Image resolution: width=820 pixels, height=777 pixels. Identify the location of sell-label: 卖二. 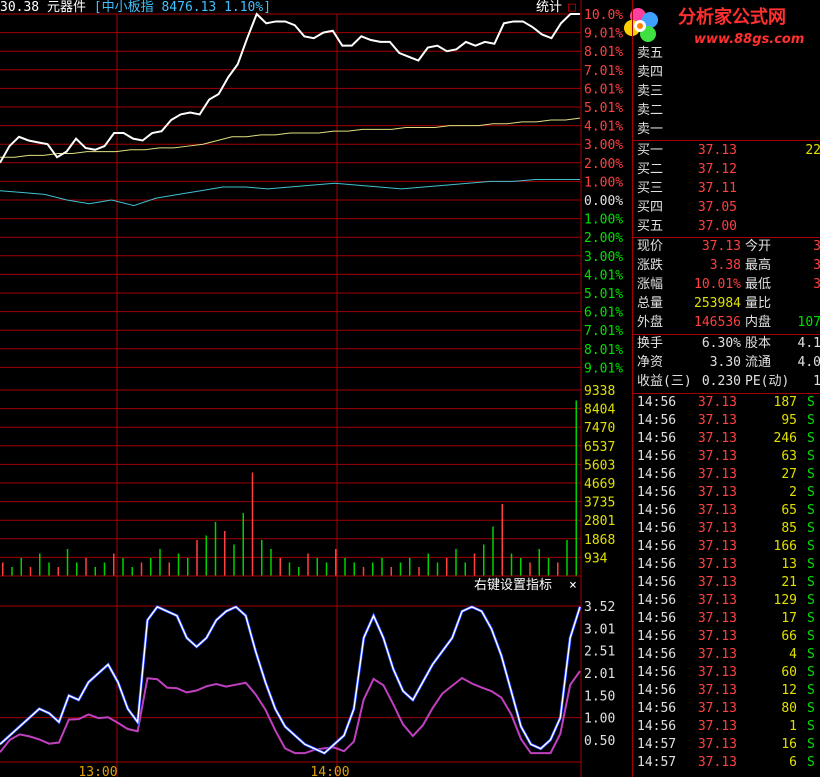
(650, 110).